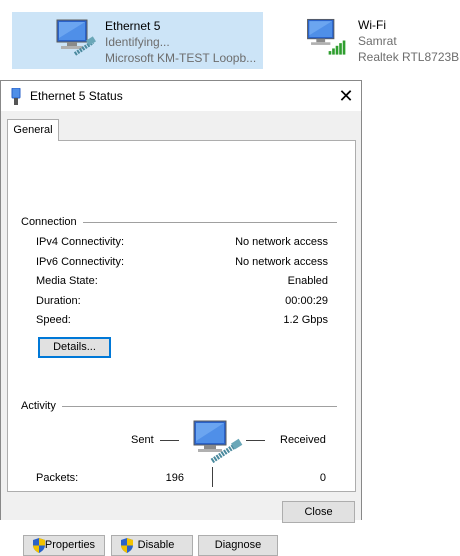 This screenshot has height=556, width=460. I want to click on dialog-title: Ethernet 5 Status, so click(76, 96).